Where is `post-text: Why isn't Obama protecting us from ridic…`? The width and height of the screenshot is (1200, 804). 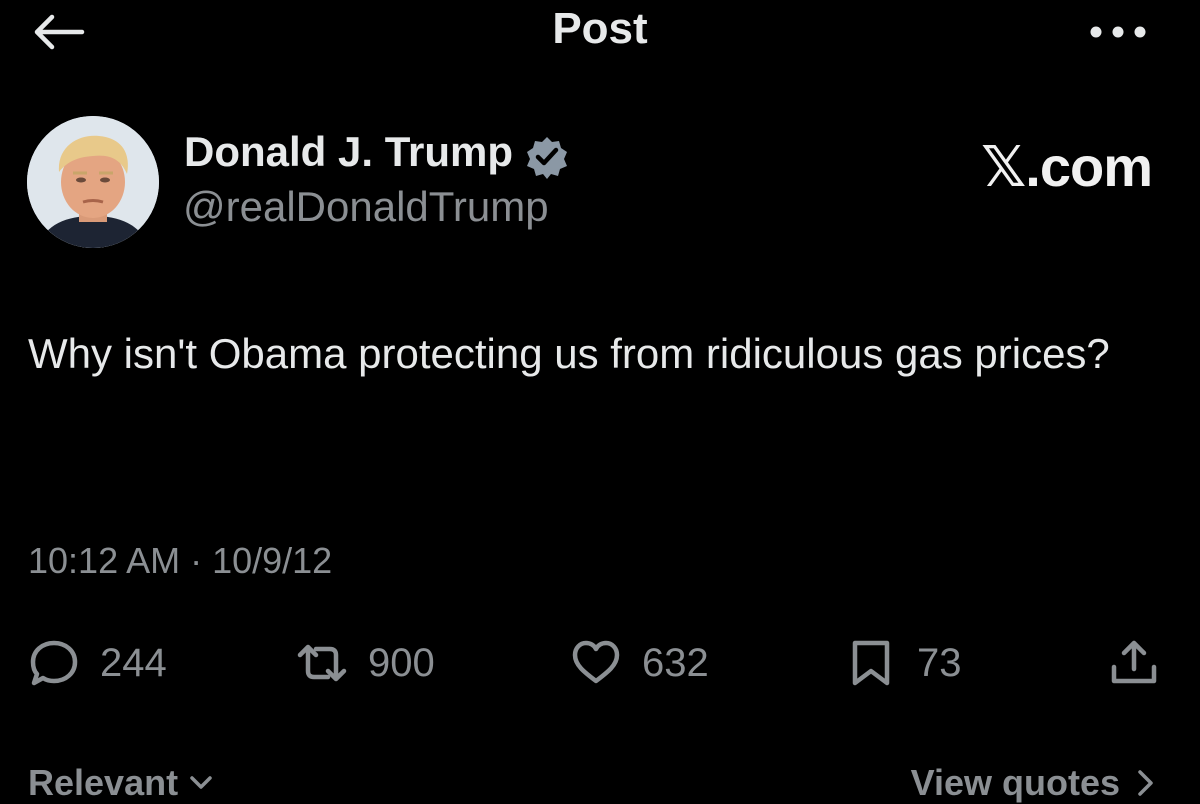
post-text: Why isn't Obama protecting us from ridic… is located at coordinates (569, 353).